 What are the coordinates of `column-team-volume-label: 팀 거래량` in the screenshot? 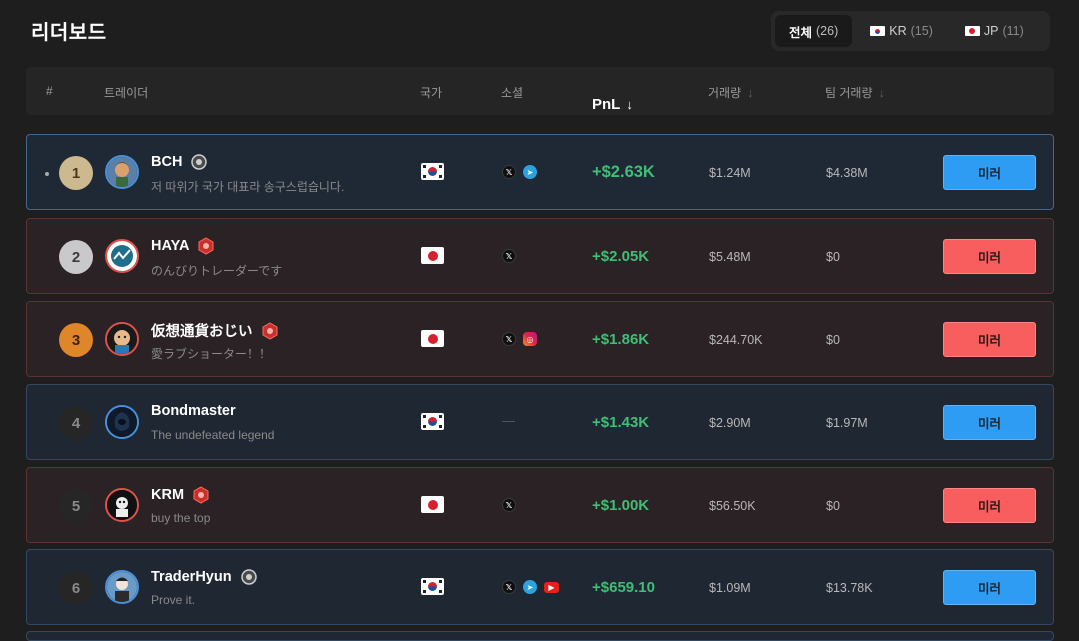 It's located at (849, 93).